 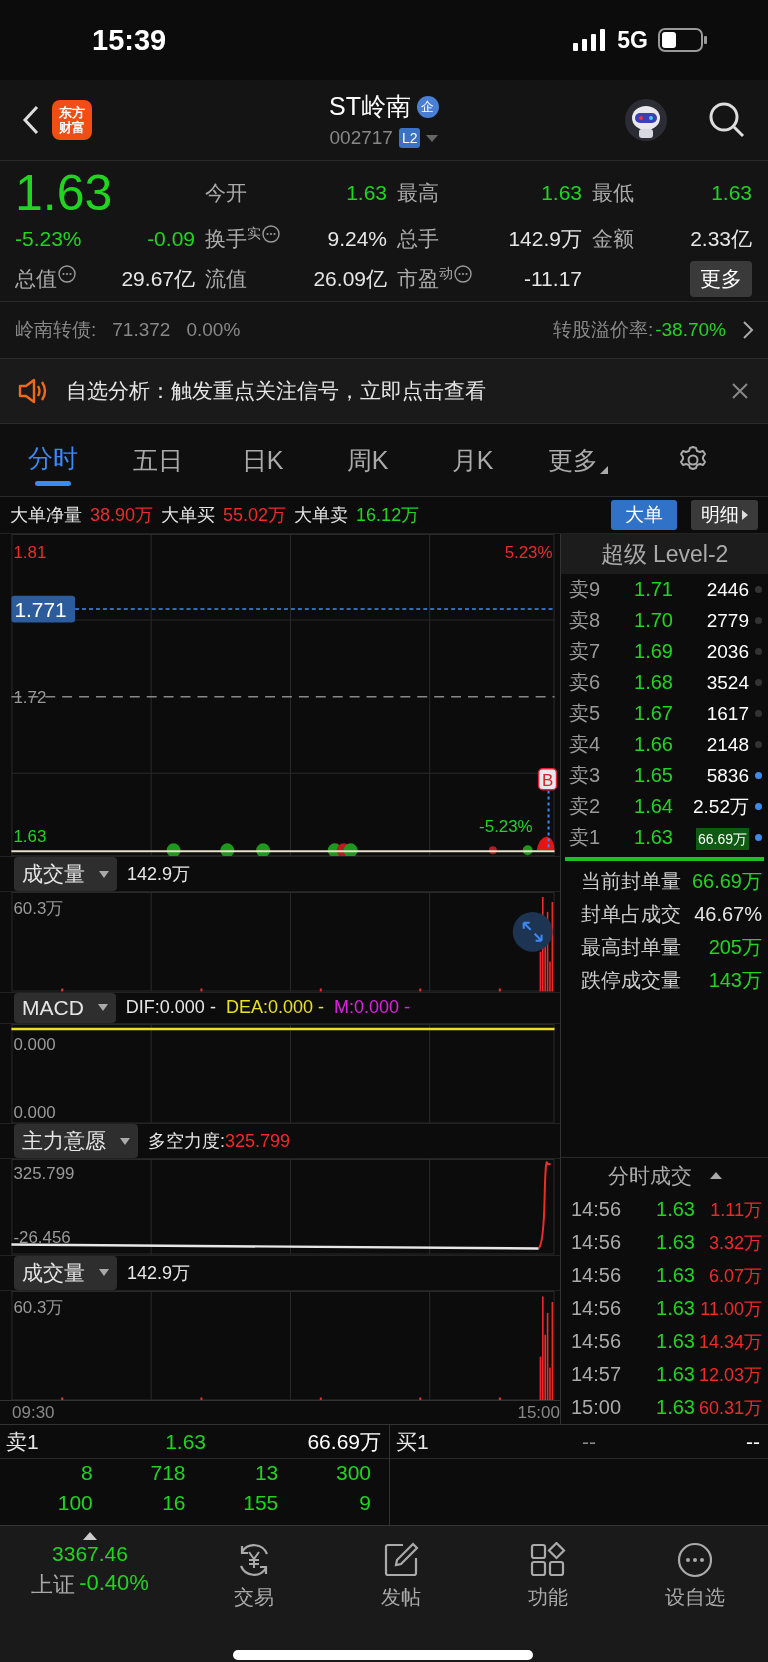 I want to click on indicator-selector: 主力意愿, so click(x=76, y=1141).